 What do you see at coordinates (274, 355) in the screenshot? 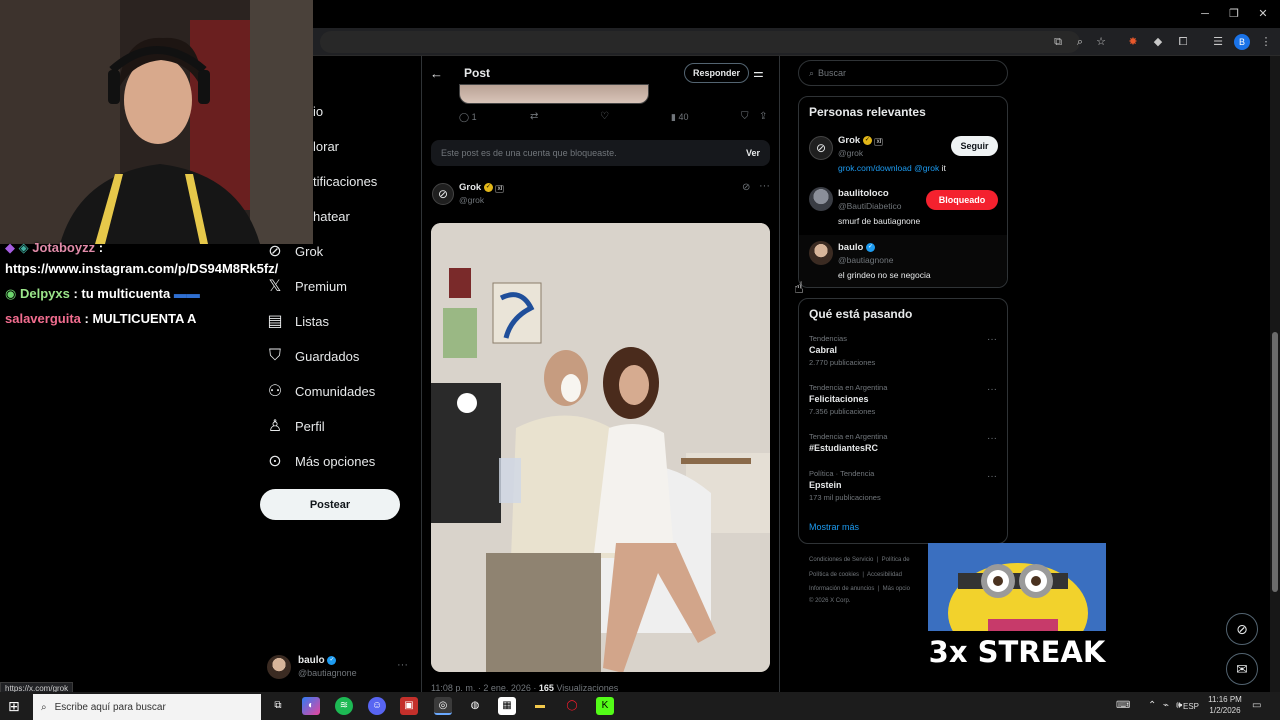
I see `bookmark-icon: ⛉` at bounding box center [274, 355].